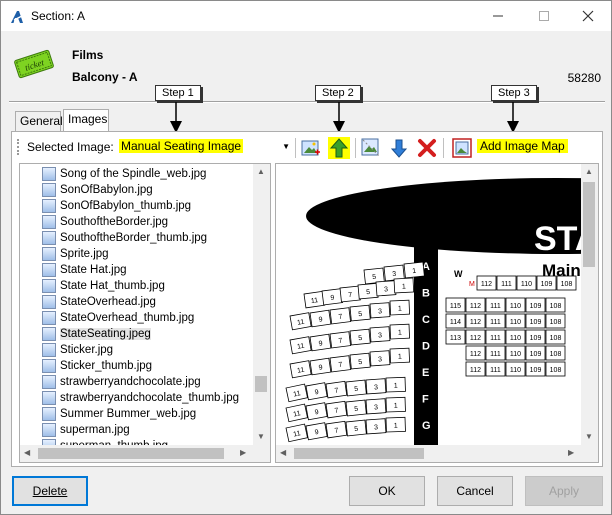 The width and height of the screenshot is (612, 515). I want to click on list-horizontal-scrollbar: ◀ ▶, so click(145, 453).